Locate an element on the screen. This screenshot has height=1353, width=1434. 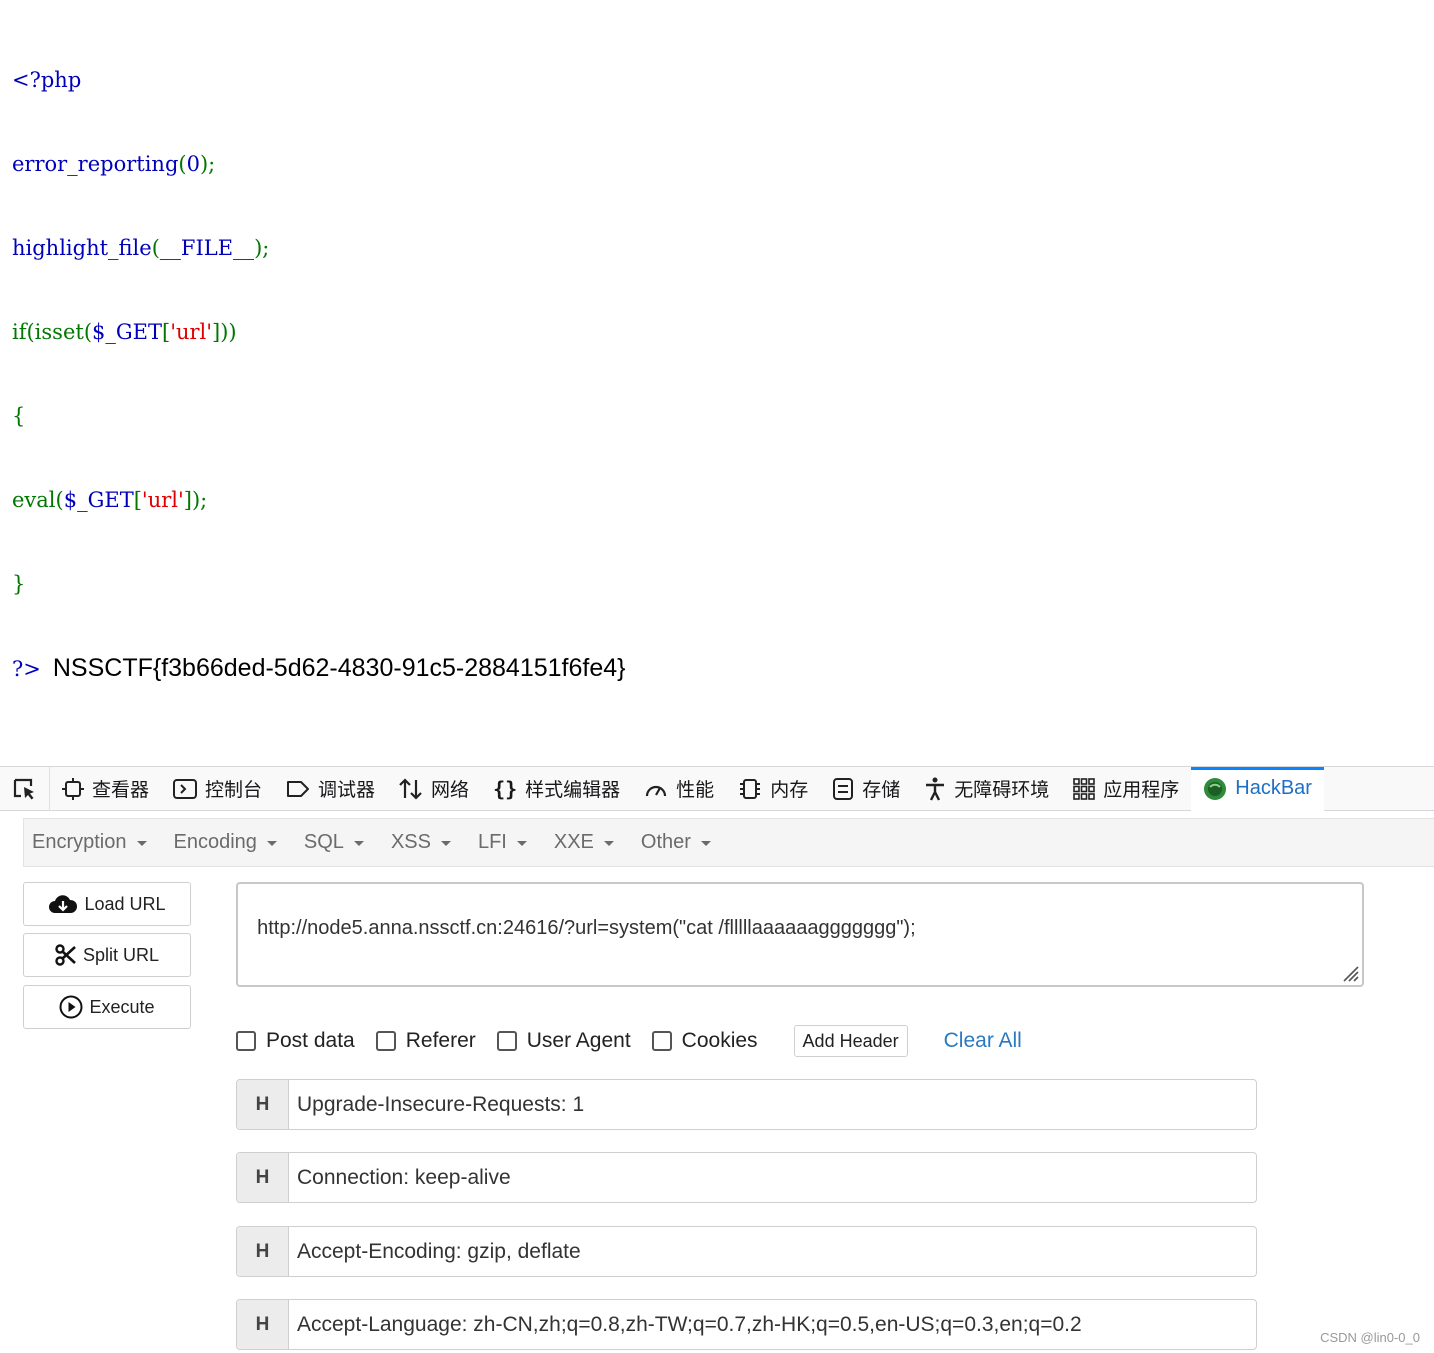
code-line-4: if(isset($_GET['url'])) is located at coordinates (319, 332).